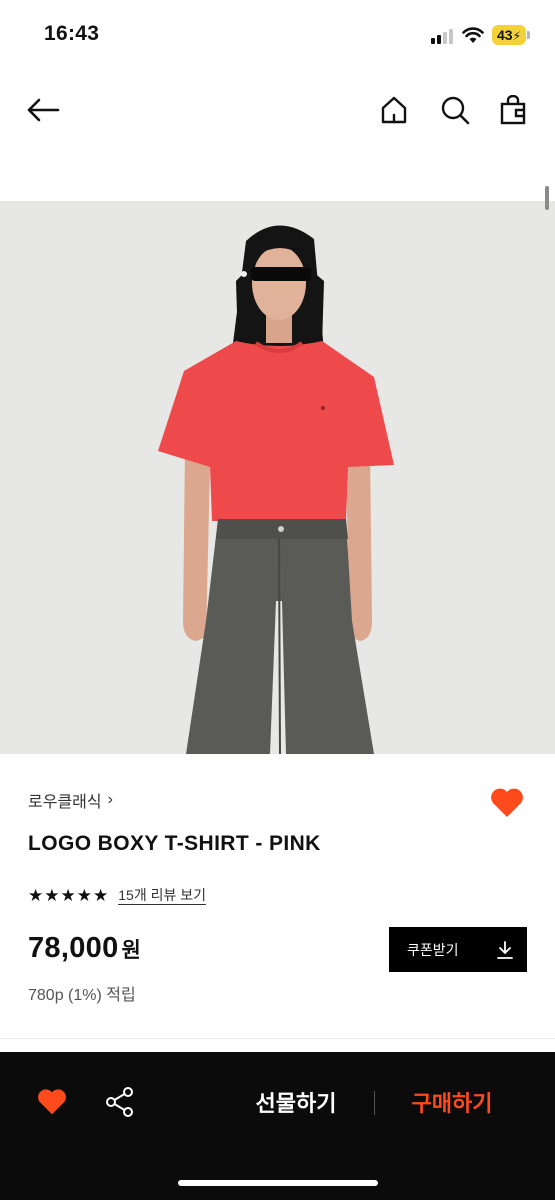  I want to click on coupon-button: 쿠폰받기, so click(458, 949).